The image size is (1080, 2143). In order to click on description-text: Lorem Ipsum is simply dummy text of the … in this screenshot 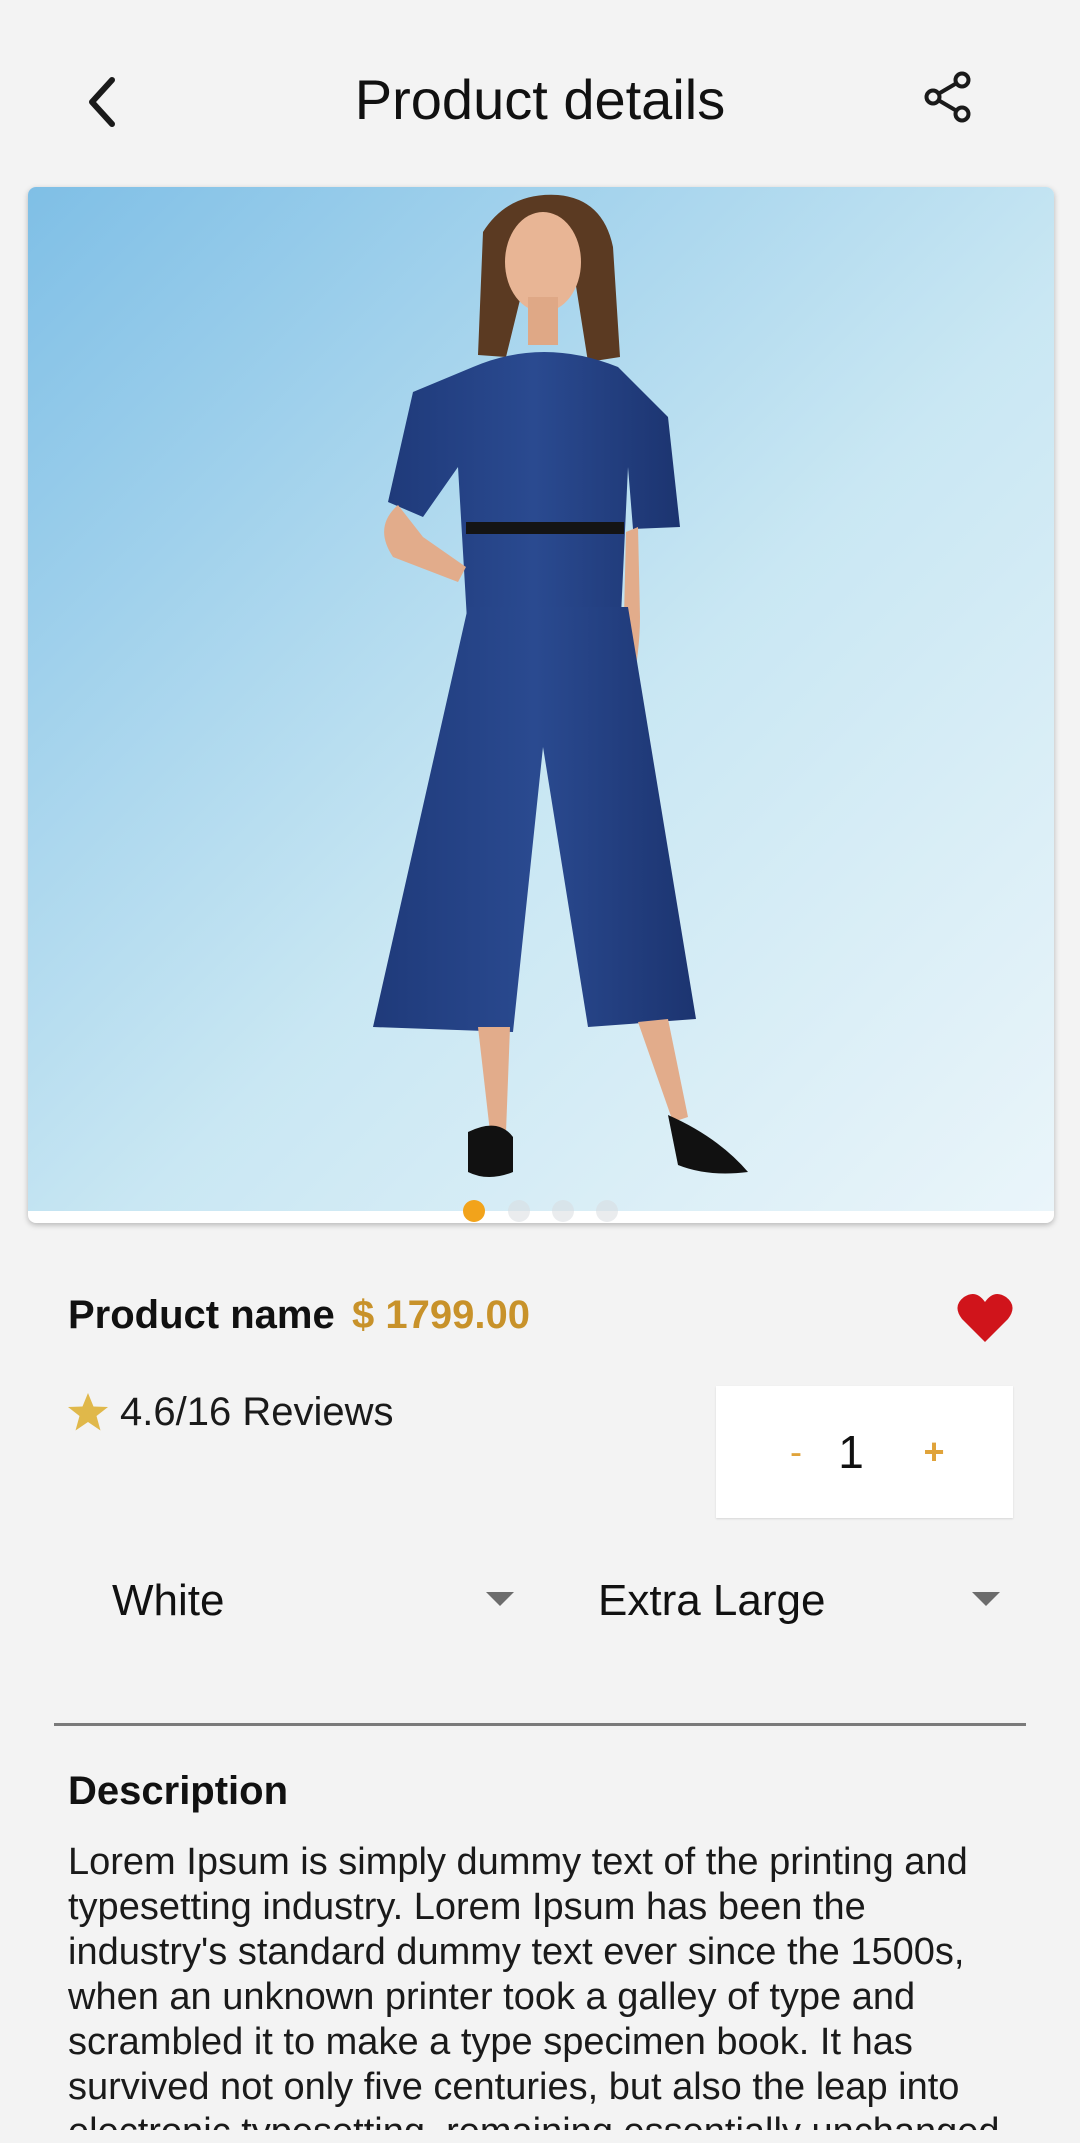, I will do `click(539, 1985)`.